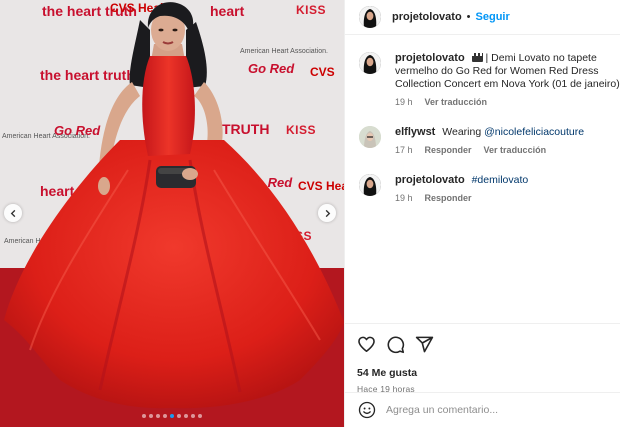 Image resolution: width=620 pixels, height=427 pixels. I want to click on likes-count: 54 Me gusta, so click(483, 373).